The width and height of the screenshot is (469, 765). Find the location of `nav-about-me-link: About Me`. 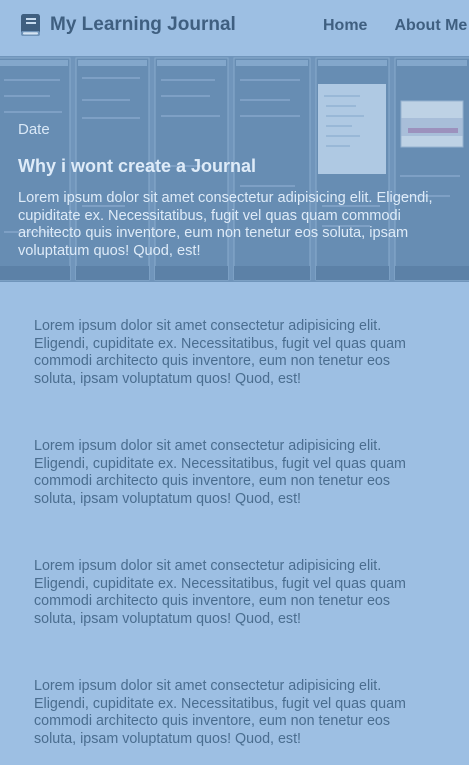

nav-about-me-link: About Me is located at coordinates (430, 26).